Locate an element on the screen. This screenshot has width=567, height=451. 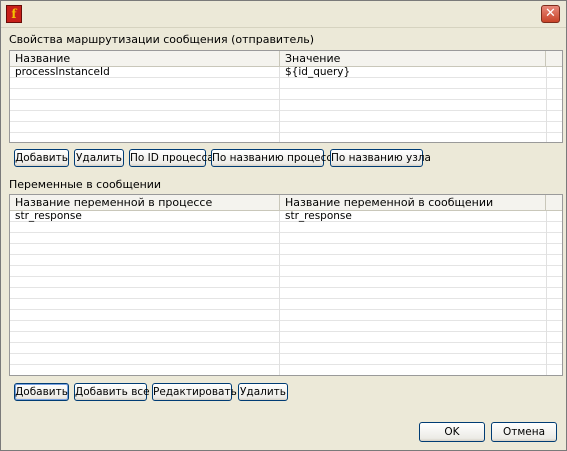
variables-section-label: Переменные в сообщении is located at coordinates (85, 184).